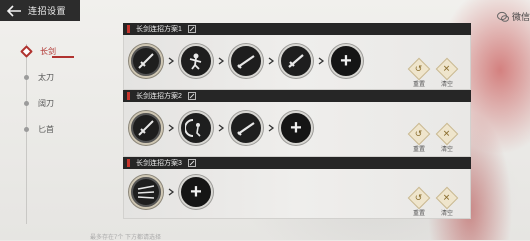  What do you see at coordinates (159, 163) in the screenshot?
I see `panel-title: 长剑连招方案3` at bounding box center [159, 163].